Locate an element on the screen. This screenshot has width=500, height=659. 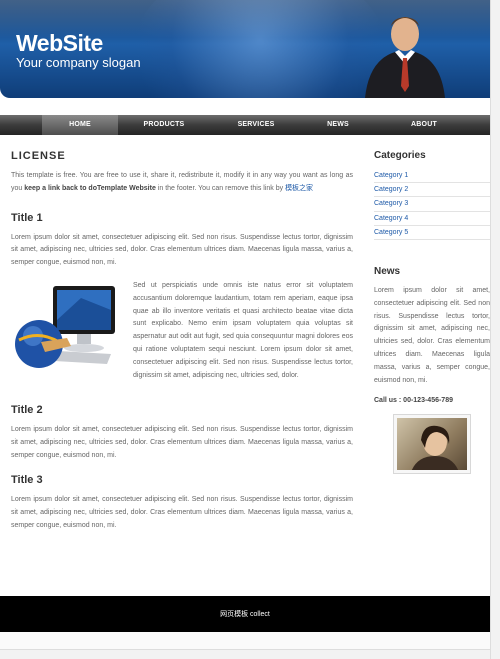
license-title: LICENSE is located at coordinates (38, 156).